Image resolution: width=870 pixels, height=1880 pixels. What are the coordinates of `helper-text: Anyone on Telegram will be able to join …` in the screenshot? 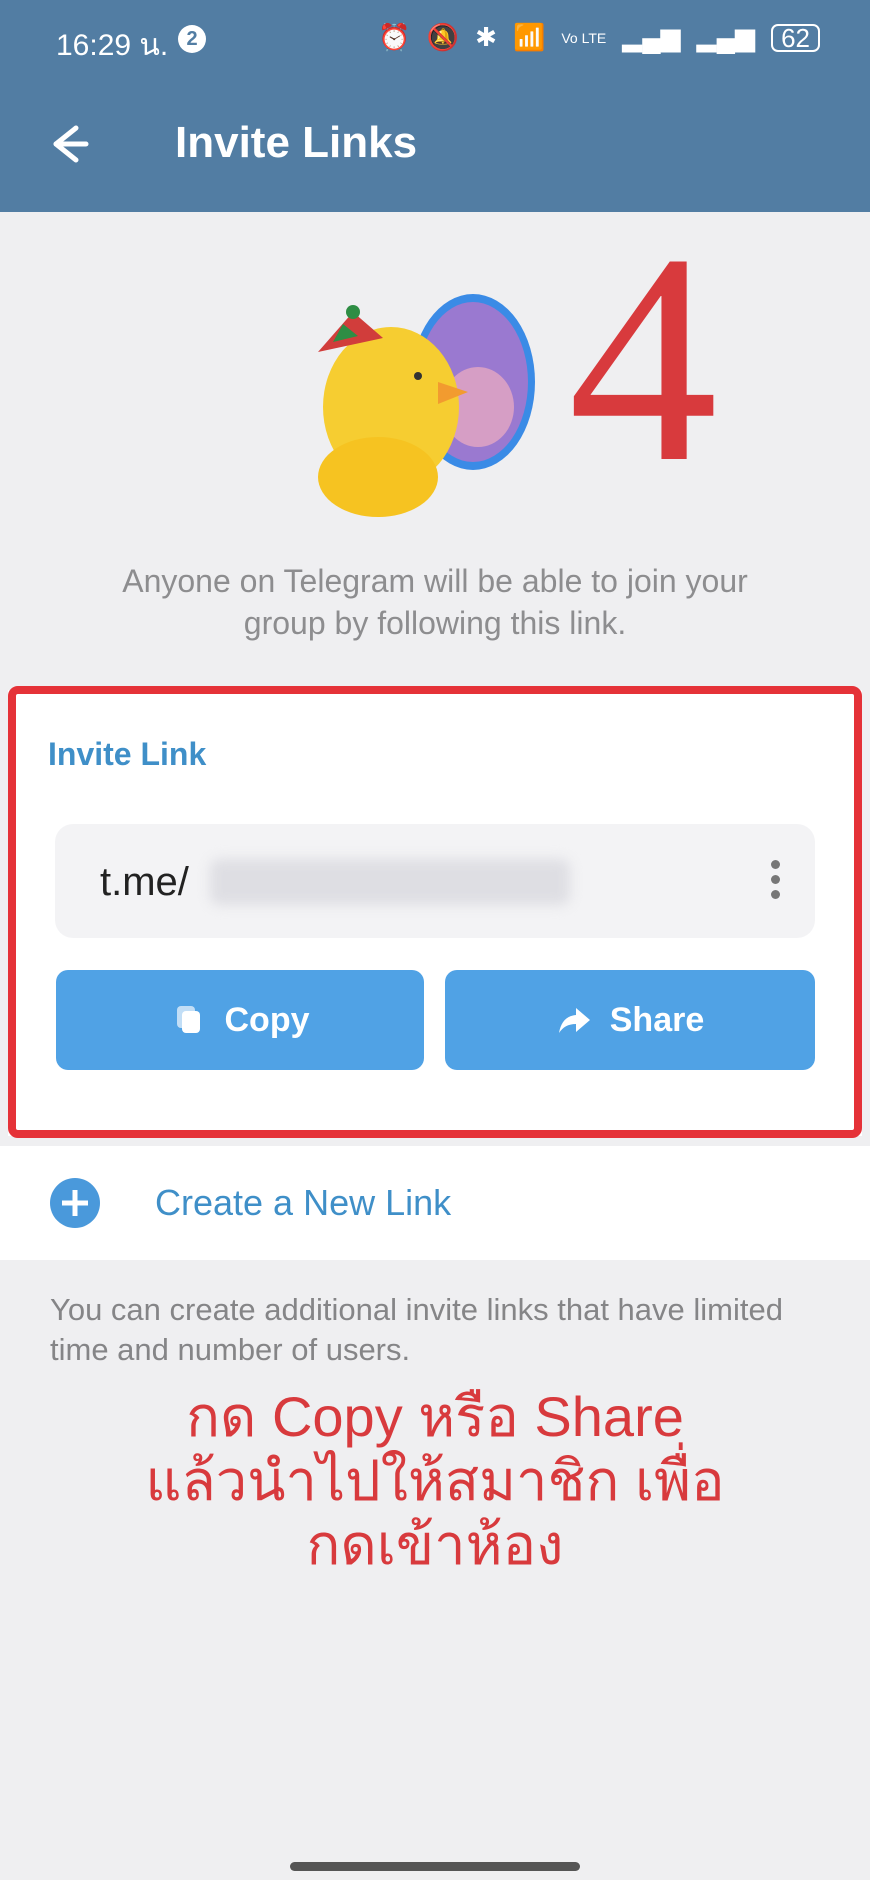 It's located at (435, 602).